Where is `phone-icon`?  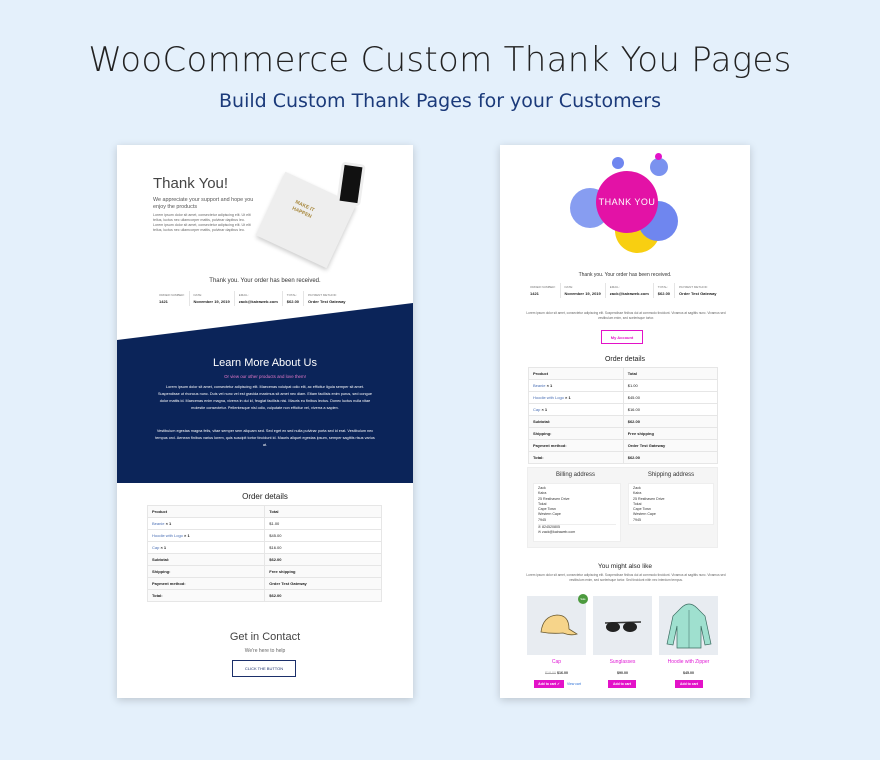
phone-icon is located at coordinates (351, 184).